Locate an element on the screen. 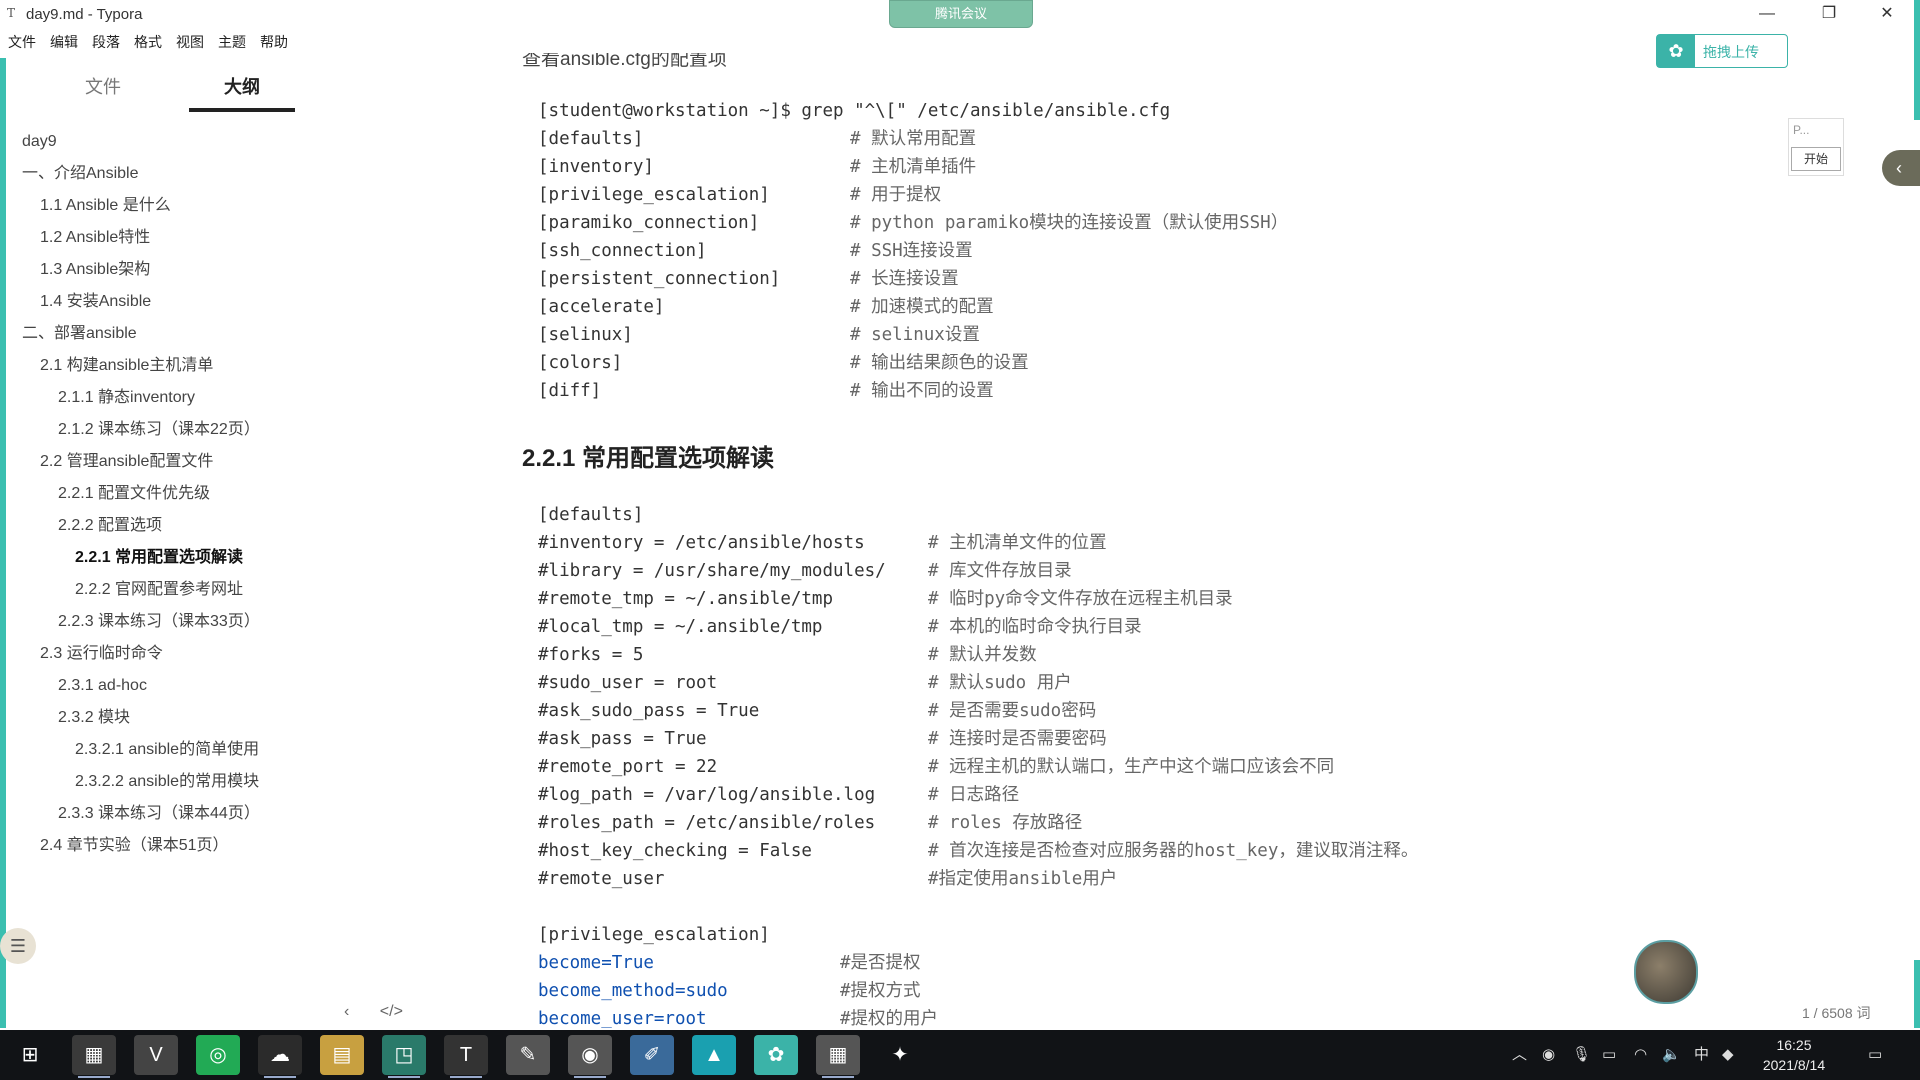 The height and width of the screenshot is (1080, 1920). outline-item: 2.3.2.2 ansible的常用模块 is located at coordinates (157, 782).